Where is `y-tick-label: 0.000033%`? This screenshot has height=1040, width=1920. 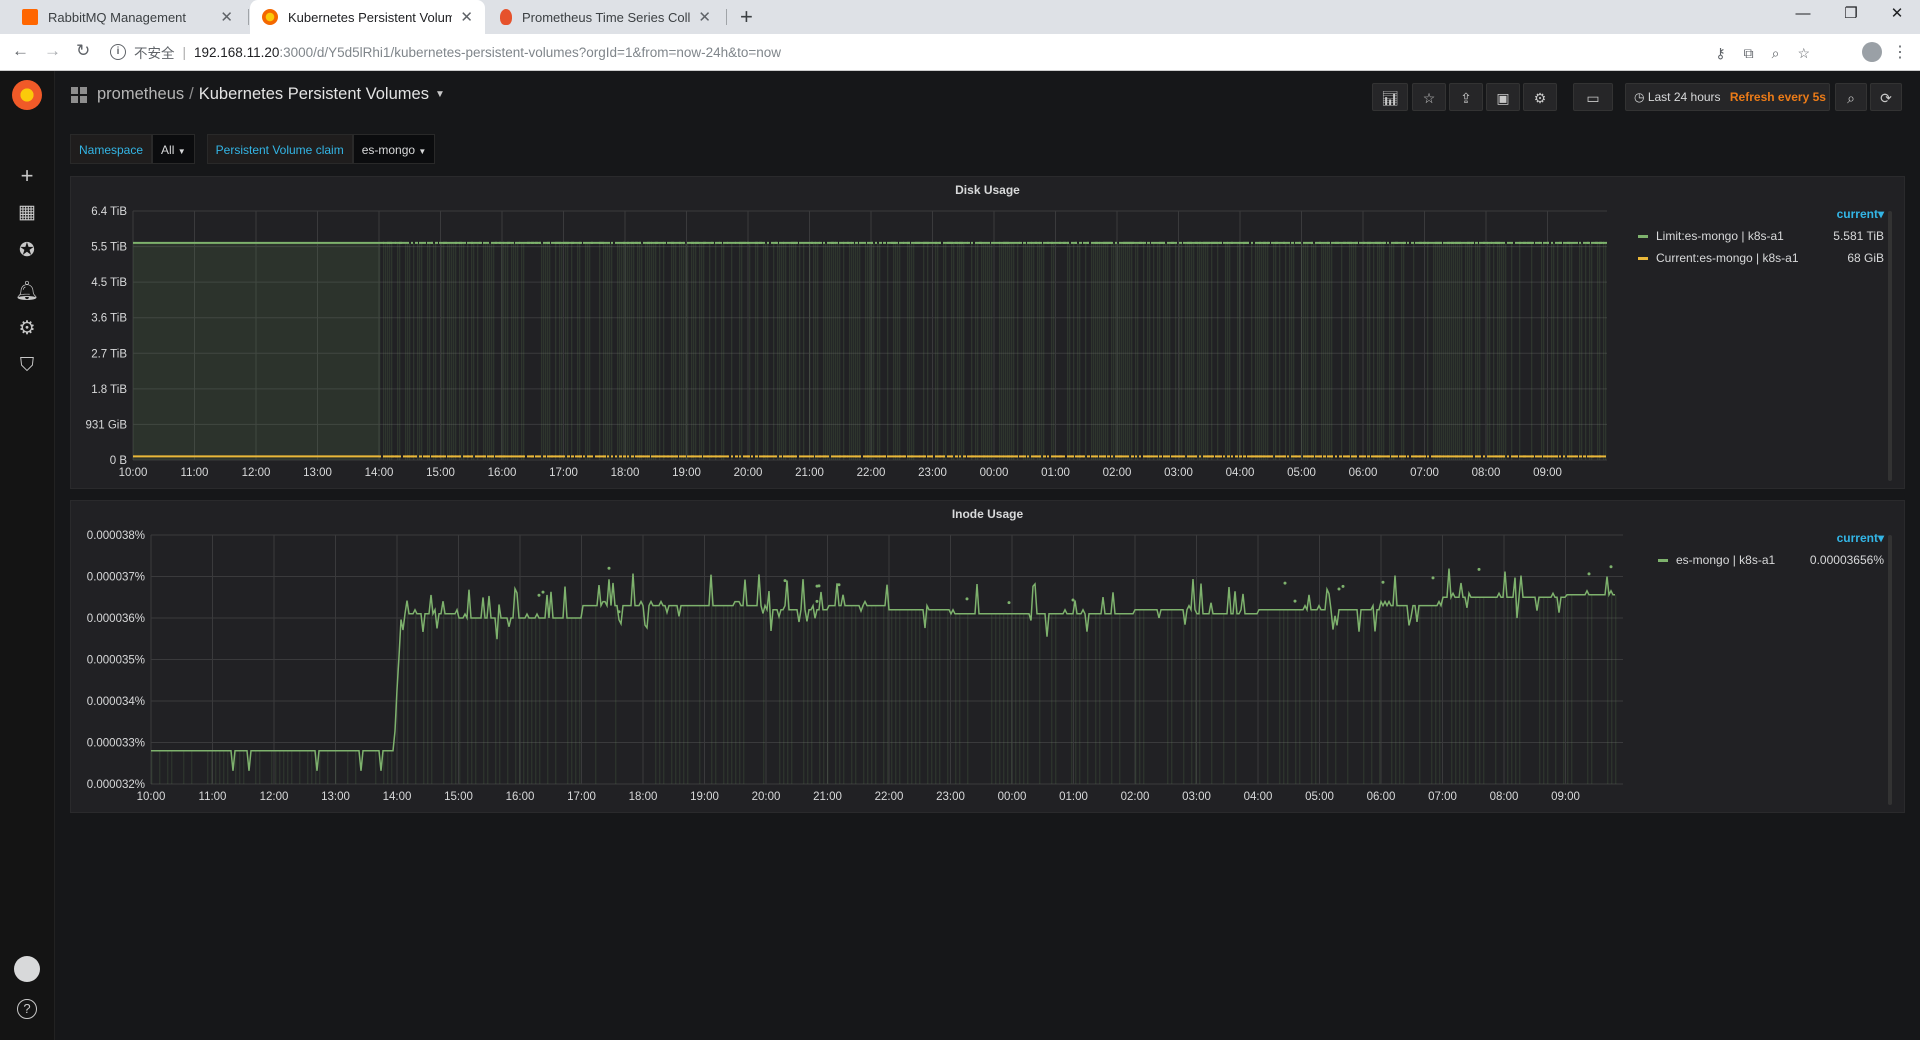 y-tick-label: 0.000033% is located at coordinates (116, 744).